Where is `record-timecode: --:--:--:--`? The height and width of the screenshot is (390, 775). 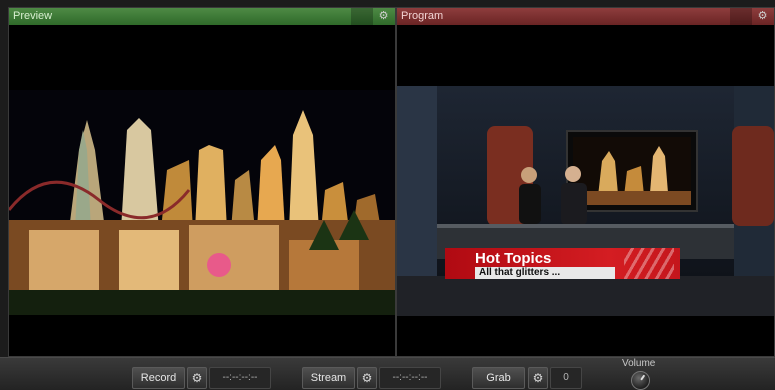 record-timecode: --:--:--:-- is located at coordinates (240, 378).